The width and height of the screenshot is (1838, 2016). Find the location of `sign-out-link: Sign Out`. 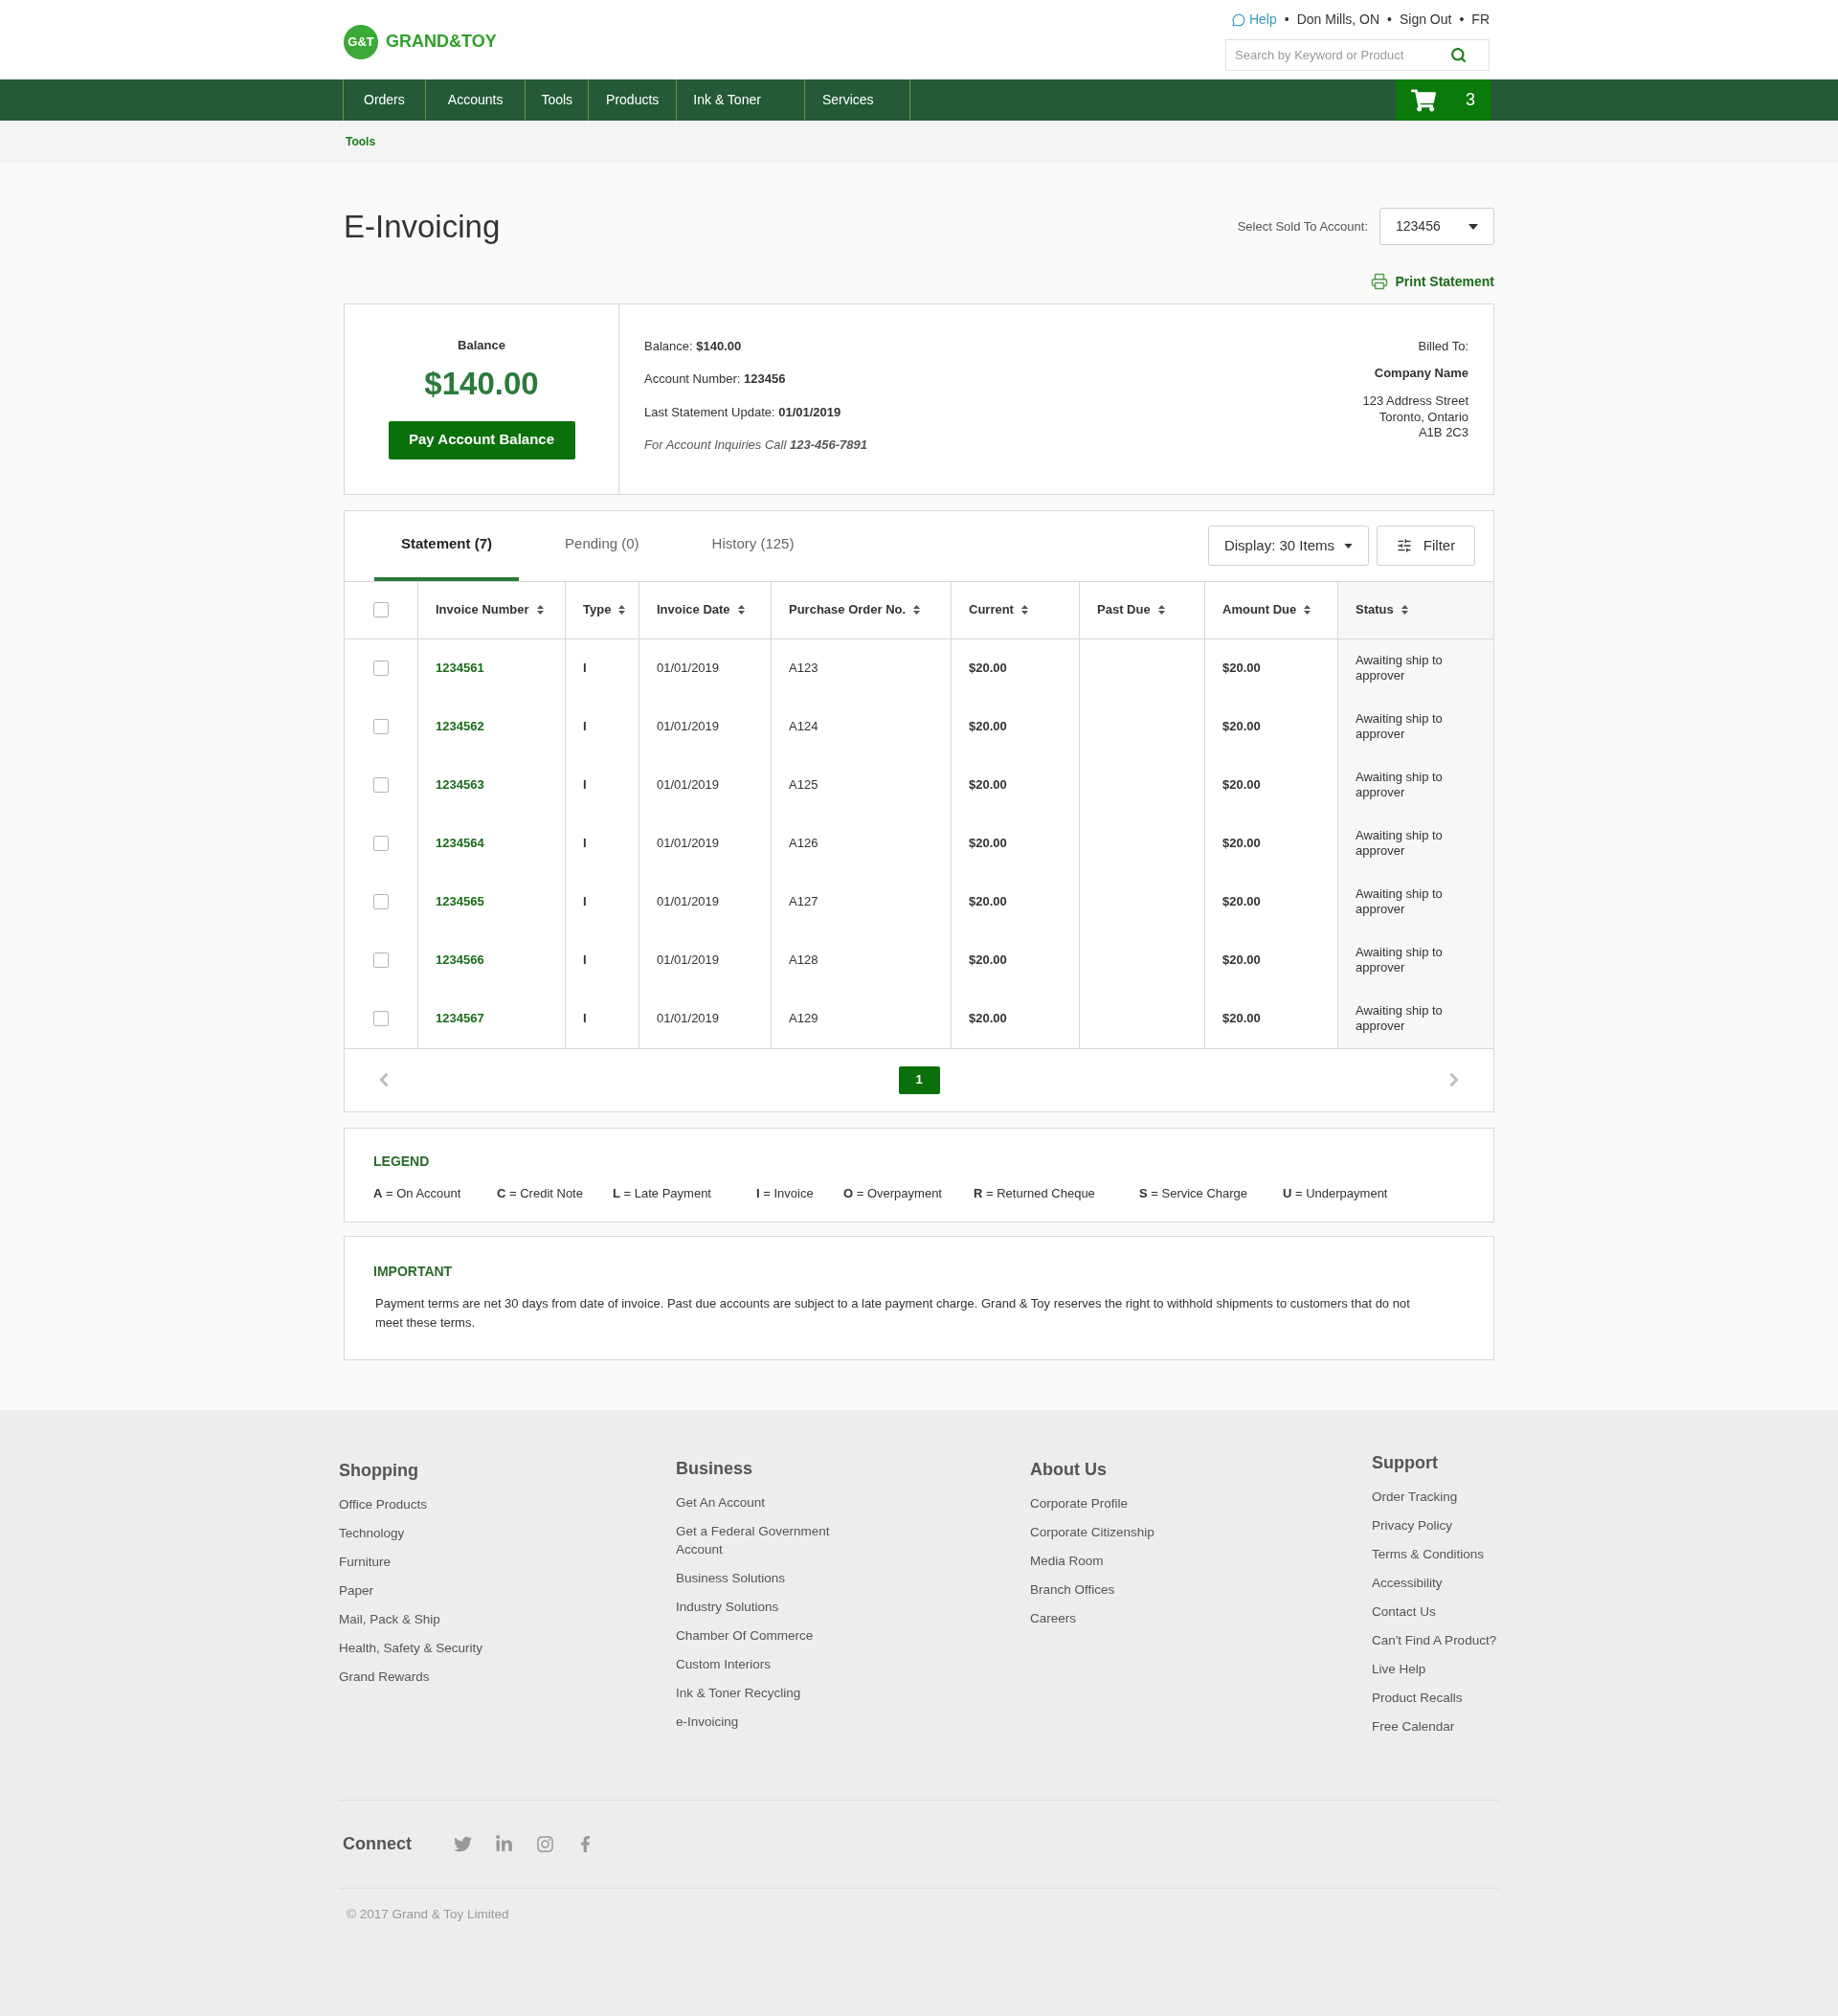

sign-out-link: Sign Out is located at coordinates (1425, 20).